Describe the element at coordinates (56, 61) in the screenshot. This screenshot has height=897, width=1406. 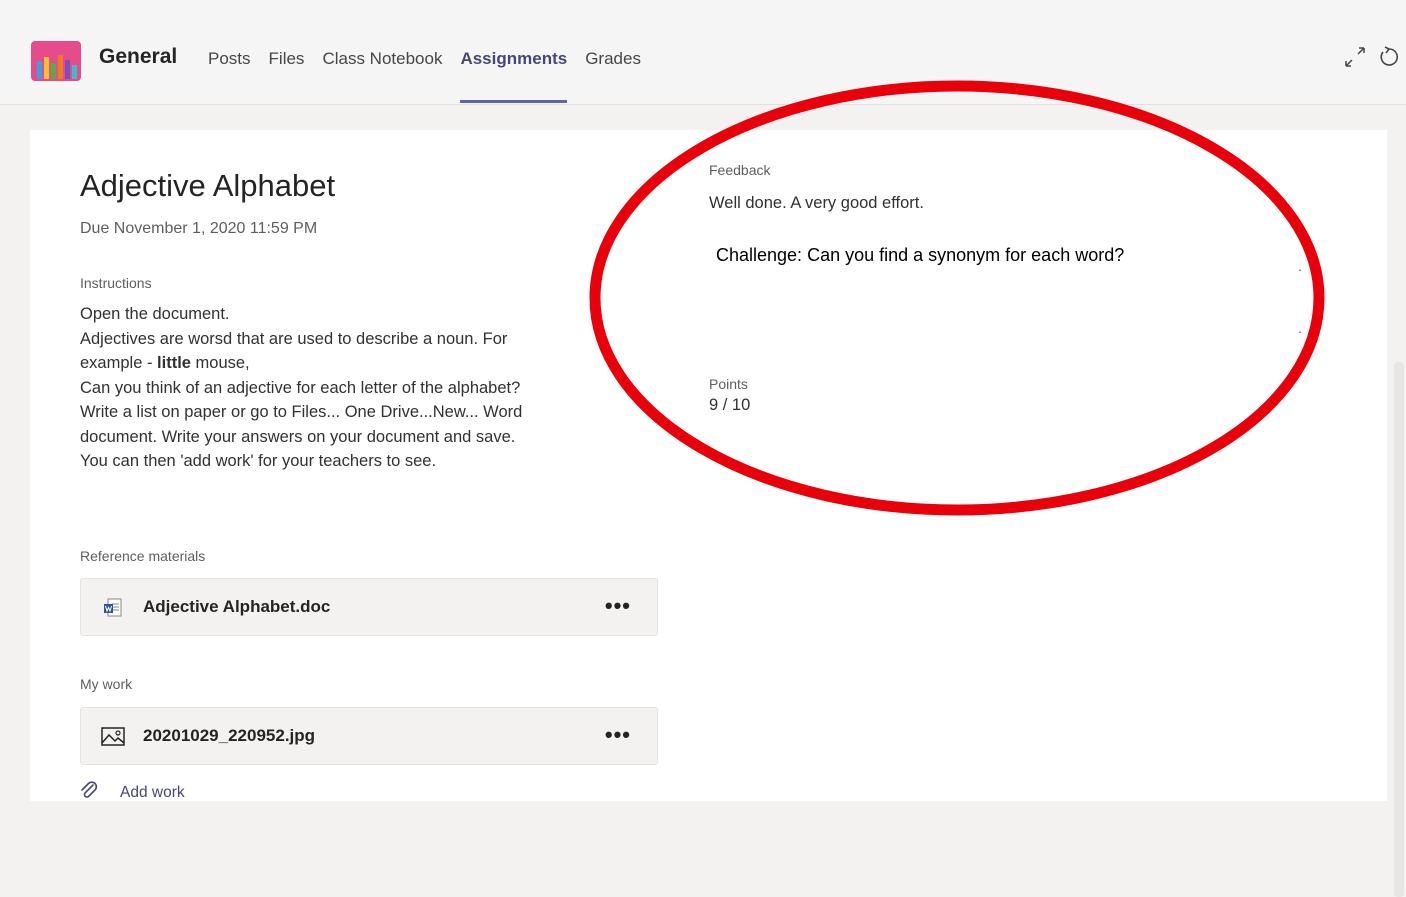
I see `team-logo` at that location.